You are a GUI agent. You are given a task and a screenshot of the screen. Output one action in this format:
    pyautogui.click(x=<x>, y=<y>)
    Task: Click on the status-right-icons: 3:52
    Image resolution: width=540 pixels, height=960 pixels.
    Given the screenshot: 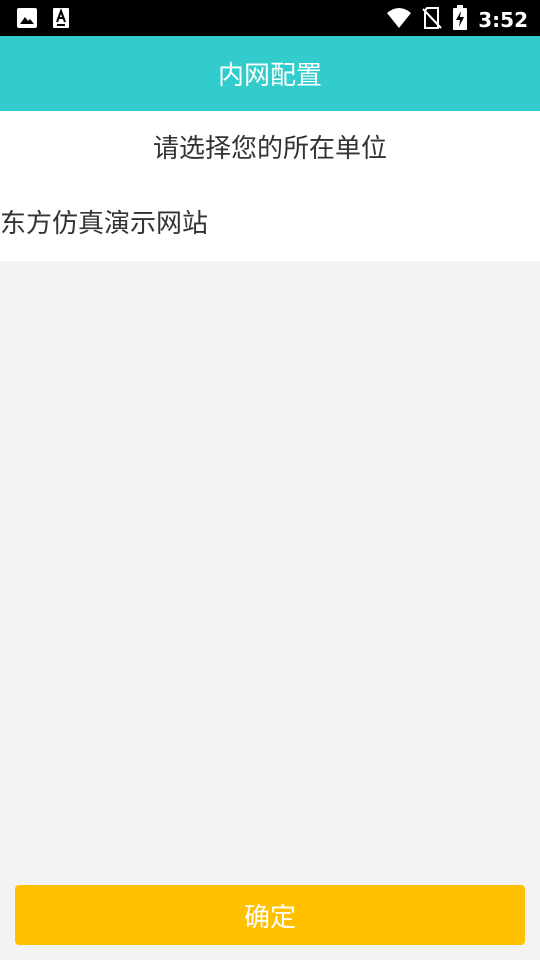 What is the action you would take?
    pyautogui.click(x=457, y=20)
    